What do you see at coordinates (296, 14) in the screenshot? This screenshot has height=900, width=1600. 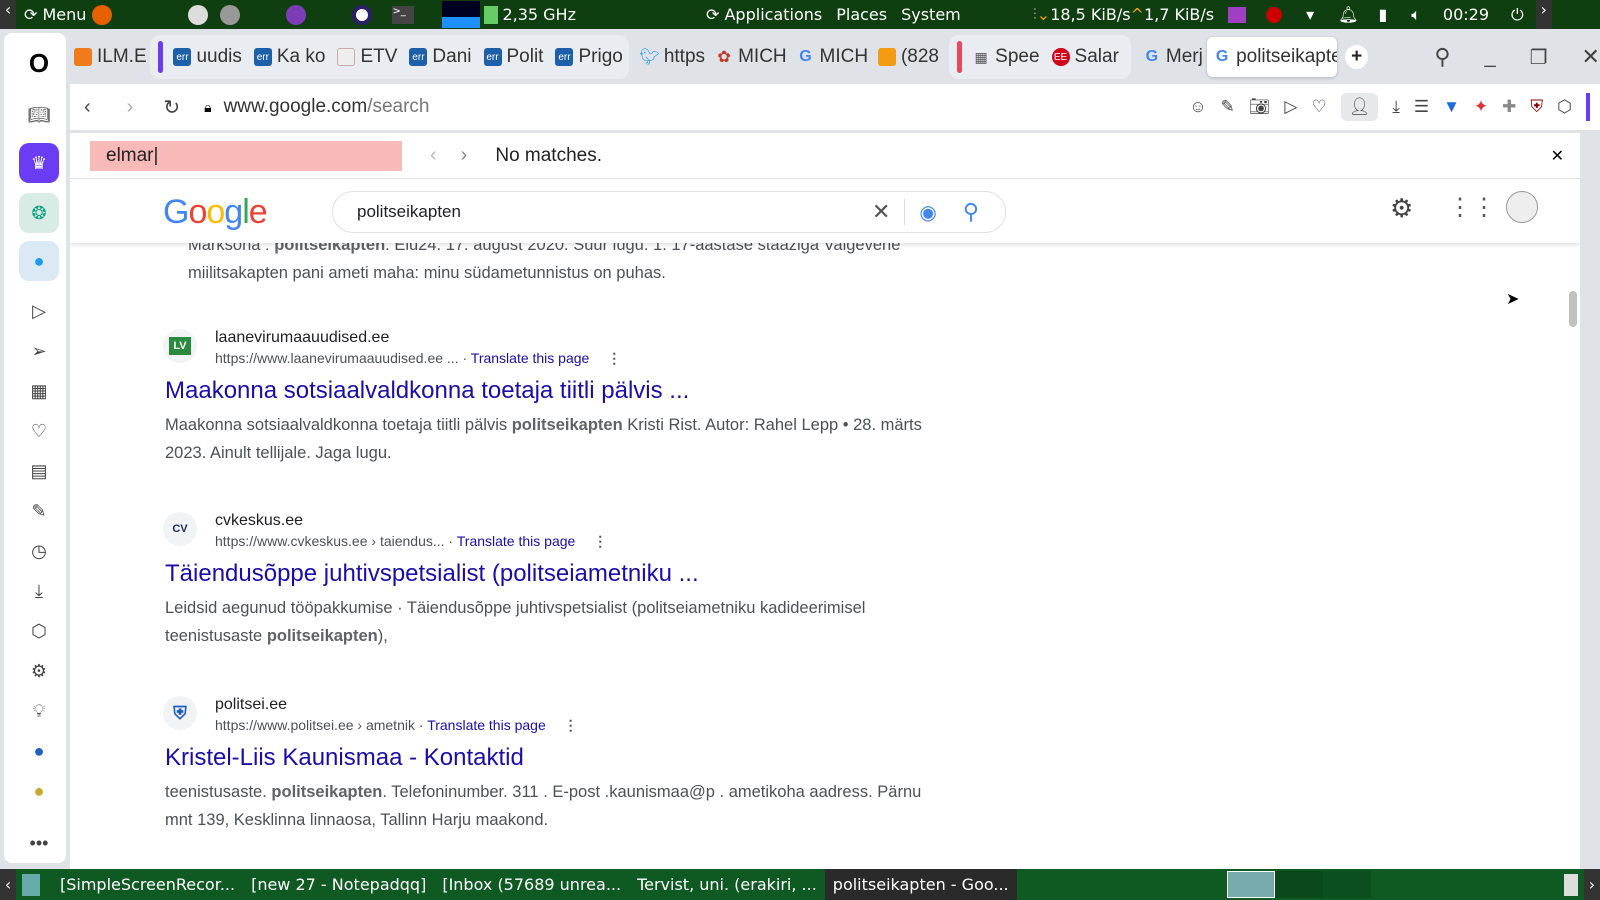 I see `tor-icon` at bounding box center [296, 14].